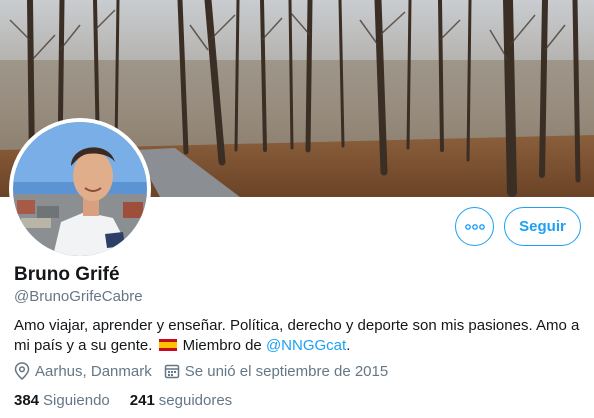 This screenshot has width=594, height=418. I want to click on profile-name: Bruno Grifé, so click(67, 274).